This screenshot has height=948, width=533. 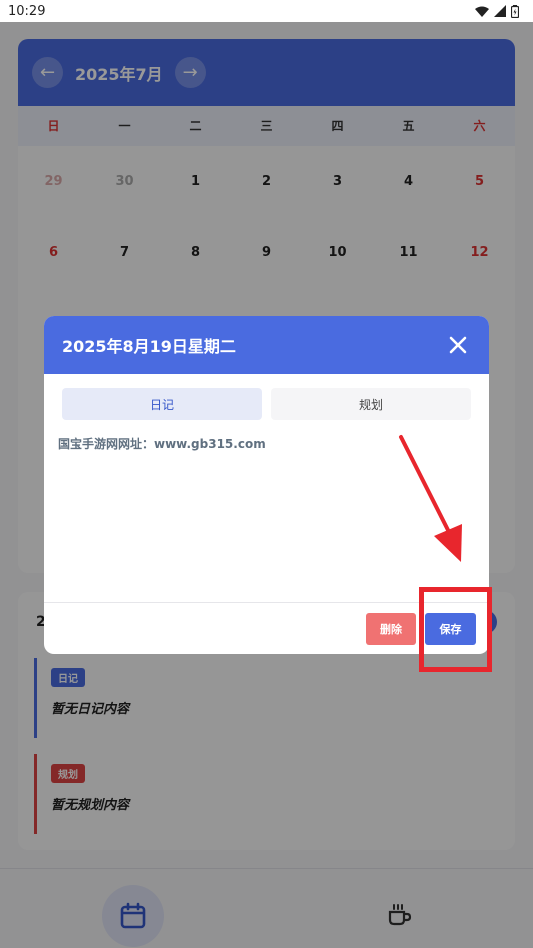 What do you see at coordinates (515, 11) in the screenshot?
I see `battery-icon` at bounding box center [515, 11].